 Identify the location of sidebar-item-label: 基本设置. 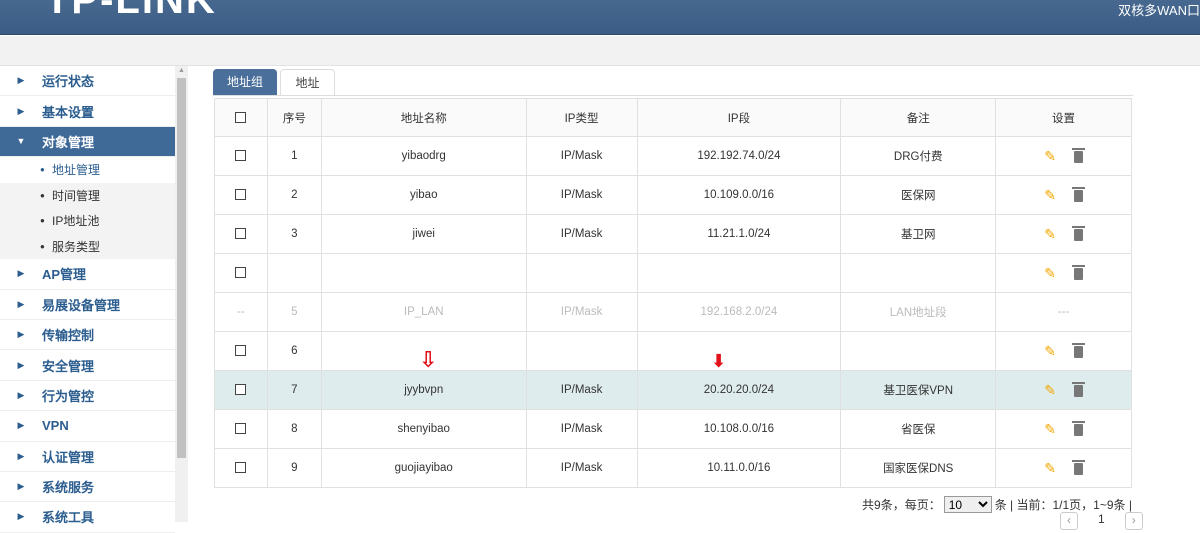
(68, 112).